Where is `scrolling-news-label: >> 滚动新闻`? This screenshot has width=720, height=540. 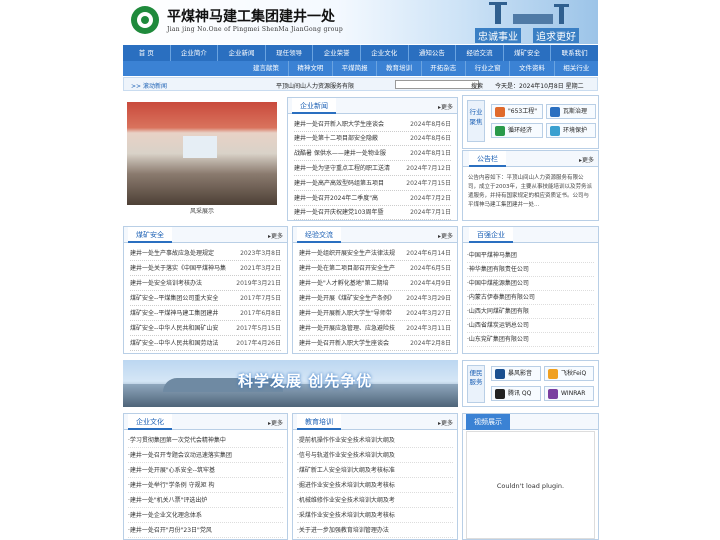 scrolling-news-label: >> 滚动新闻 is located at coordinates (149, 85).